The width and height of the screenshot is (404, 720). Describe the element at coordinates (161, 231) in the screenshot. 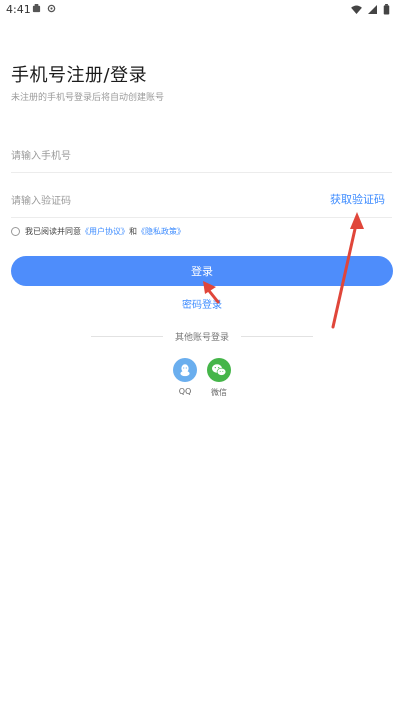

I see `privacy-policy-link: 《隐私政策》` at that location.